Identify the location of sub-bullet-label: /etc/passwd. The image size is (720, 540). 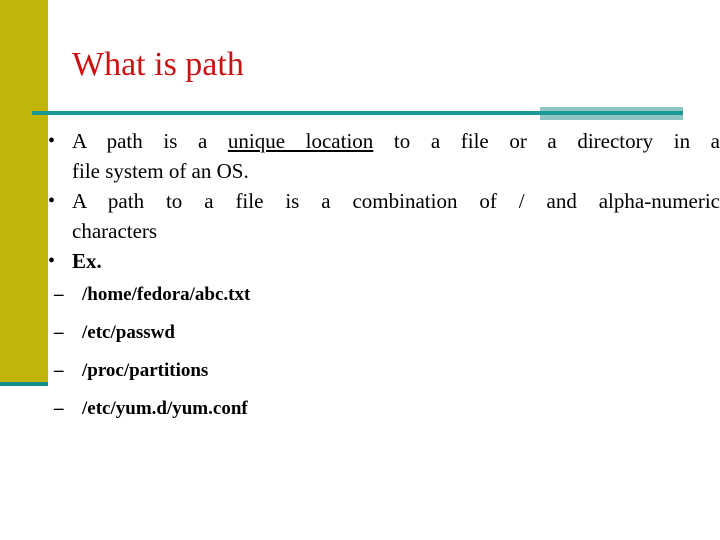
(128, 332).